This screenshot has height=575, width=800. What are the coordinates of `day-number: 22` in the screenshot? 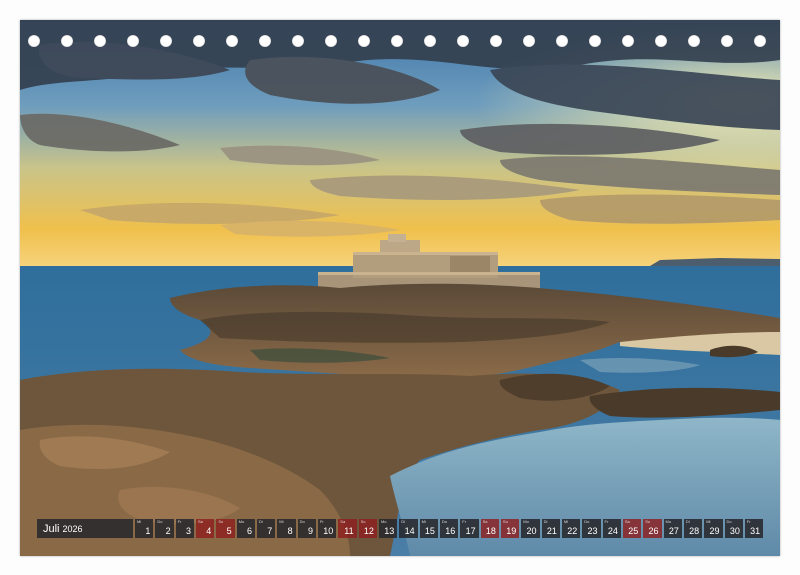 It's located at (572, 531).